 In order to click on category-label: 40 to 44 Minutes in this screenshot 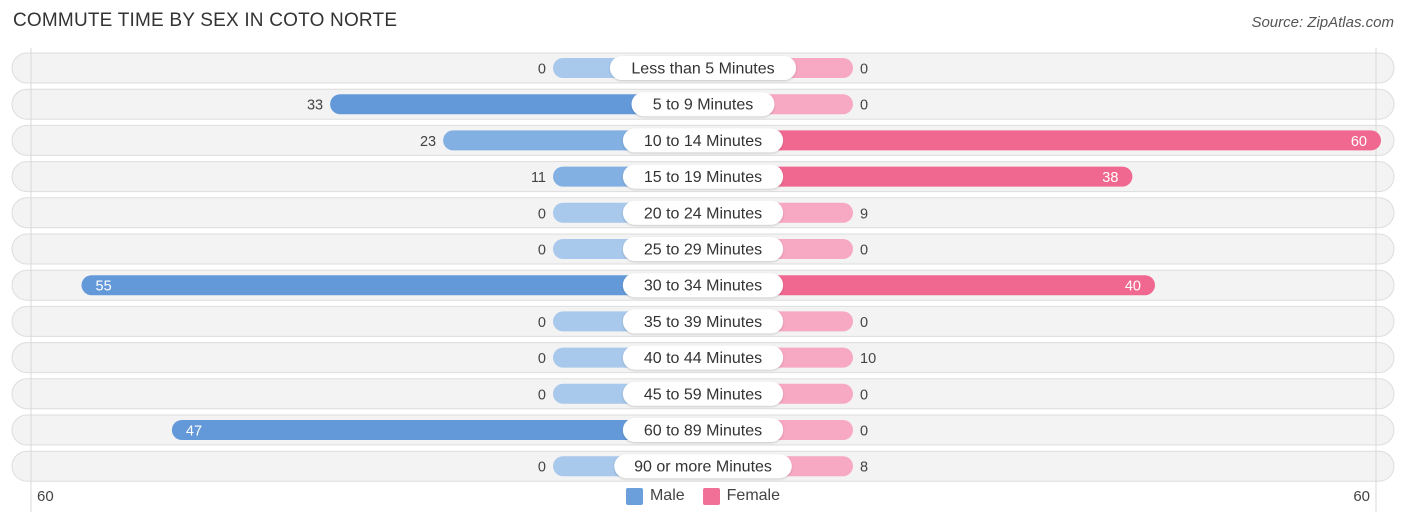, I will do `click(703, 358)`.